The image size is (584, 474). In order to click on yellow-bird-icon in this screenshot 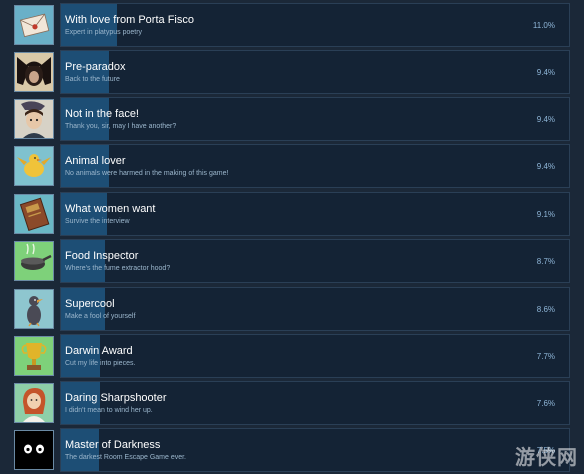, I will do `click(34, 166)`.